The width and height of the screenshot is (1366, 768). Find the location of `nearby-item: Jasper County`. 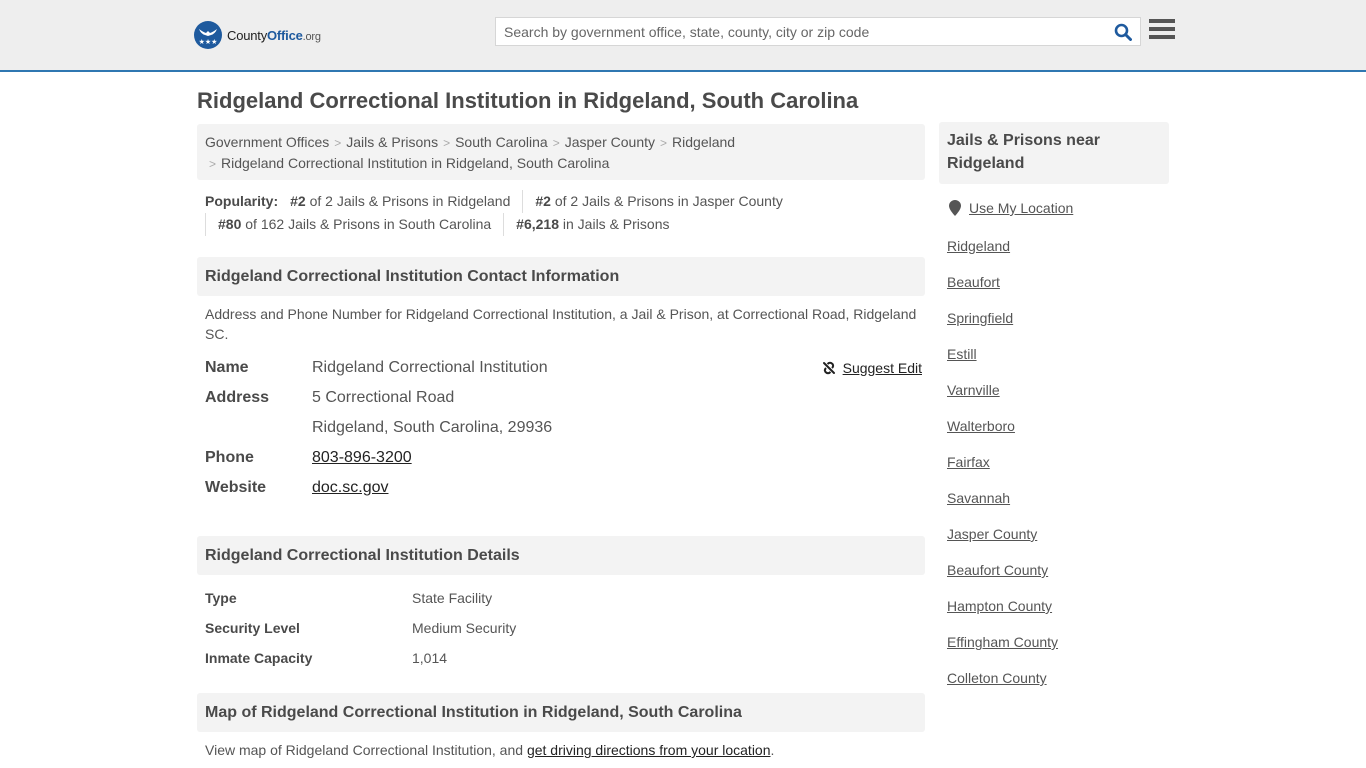

nearby-item: Jasper County is located at coordinates (1002, 542).